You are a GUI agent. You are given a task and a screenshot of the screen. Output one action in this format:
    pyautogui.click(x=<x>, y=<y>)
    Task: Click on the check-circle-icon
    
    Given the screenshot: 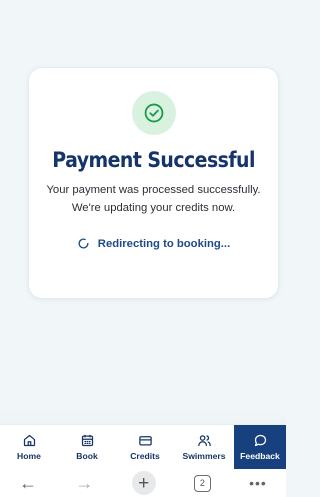 What is the action you would take?
    pyautogui.click(x=153, y=113)
    